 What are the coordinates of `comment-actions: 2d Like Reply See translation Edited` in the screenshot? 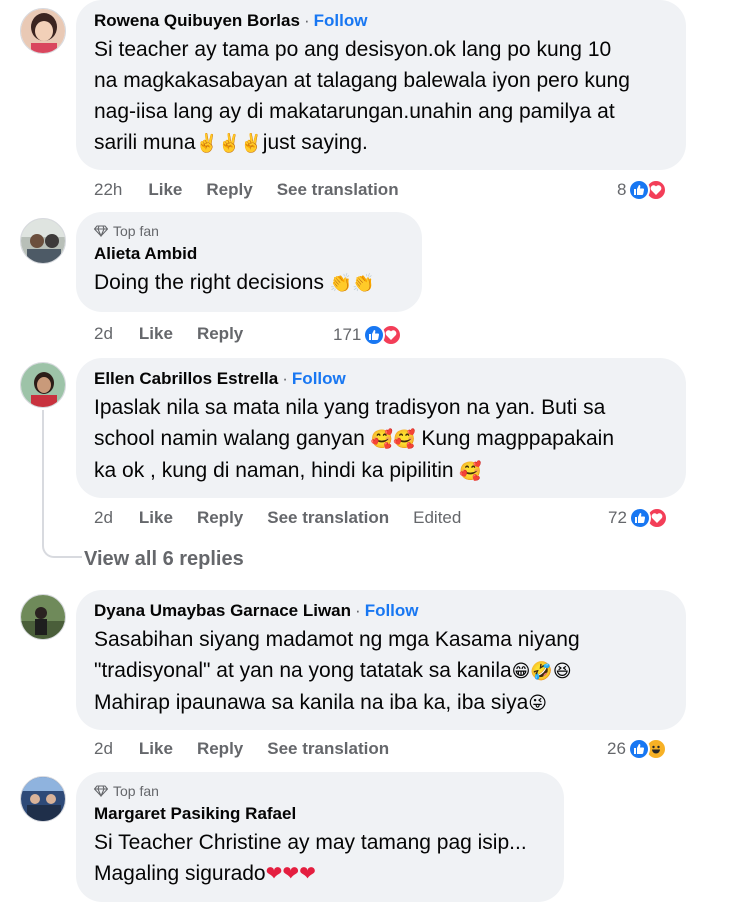 It's located at (277, 518).